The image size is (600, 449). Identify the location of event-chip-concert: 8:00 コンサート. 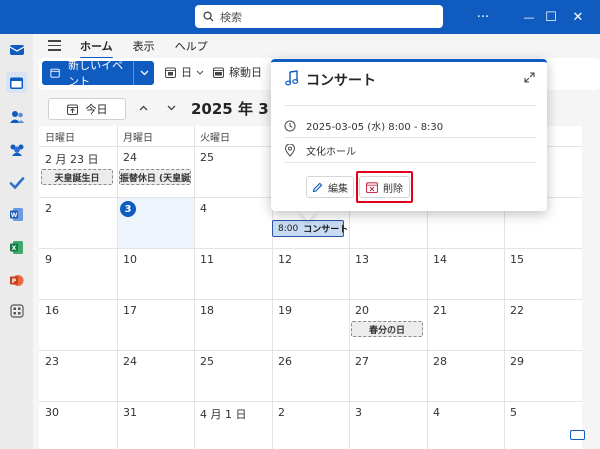
(310, 228).